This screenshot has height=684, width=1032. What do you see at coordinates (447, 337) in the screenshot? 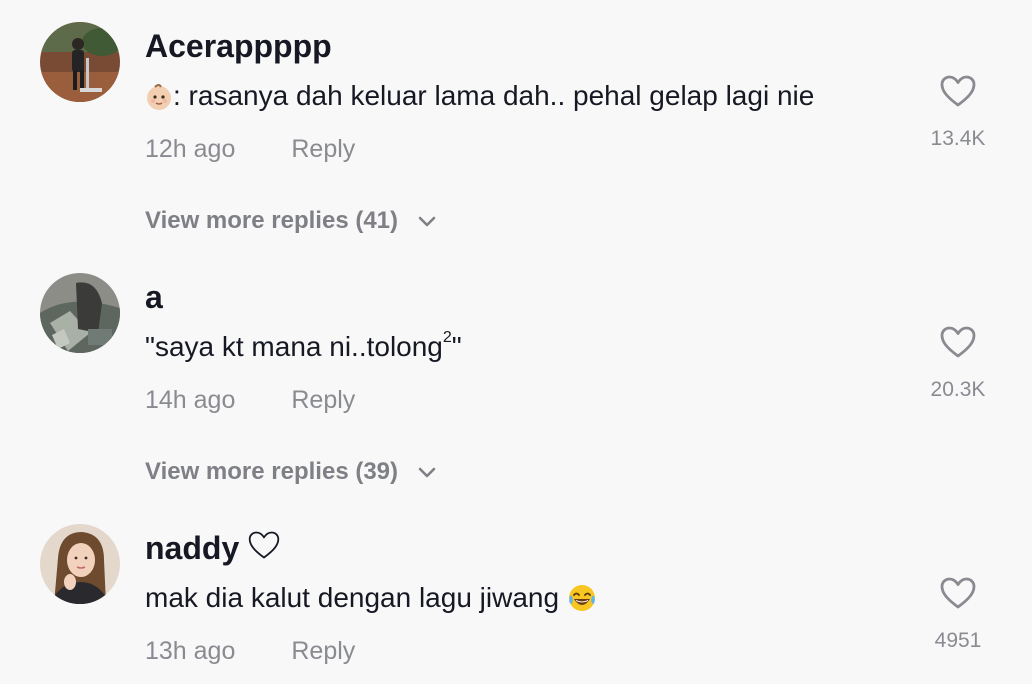
I see `comment-text-superscript: 2` at bounding box center [447, 337].